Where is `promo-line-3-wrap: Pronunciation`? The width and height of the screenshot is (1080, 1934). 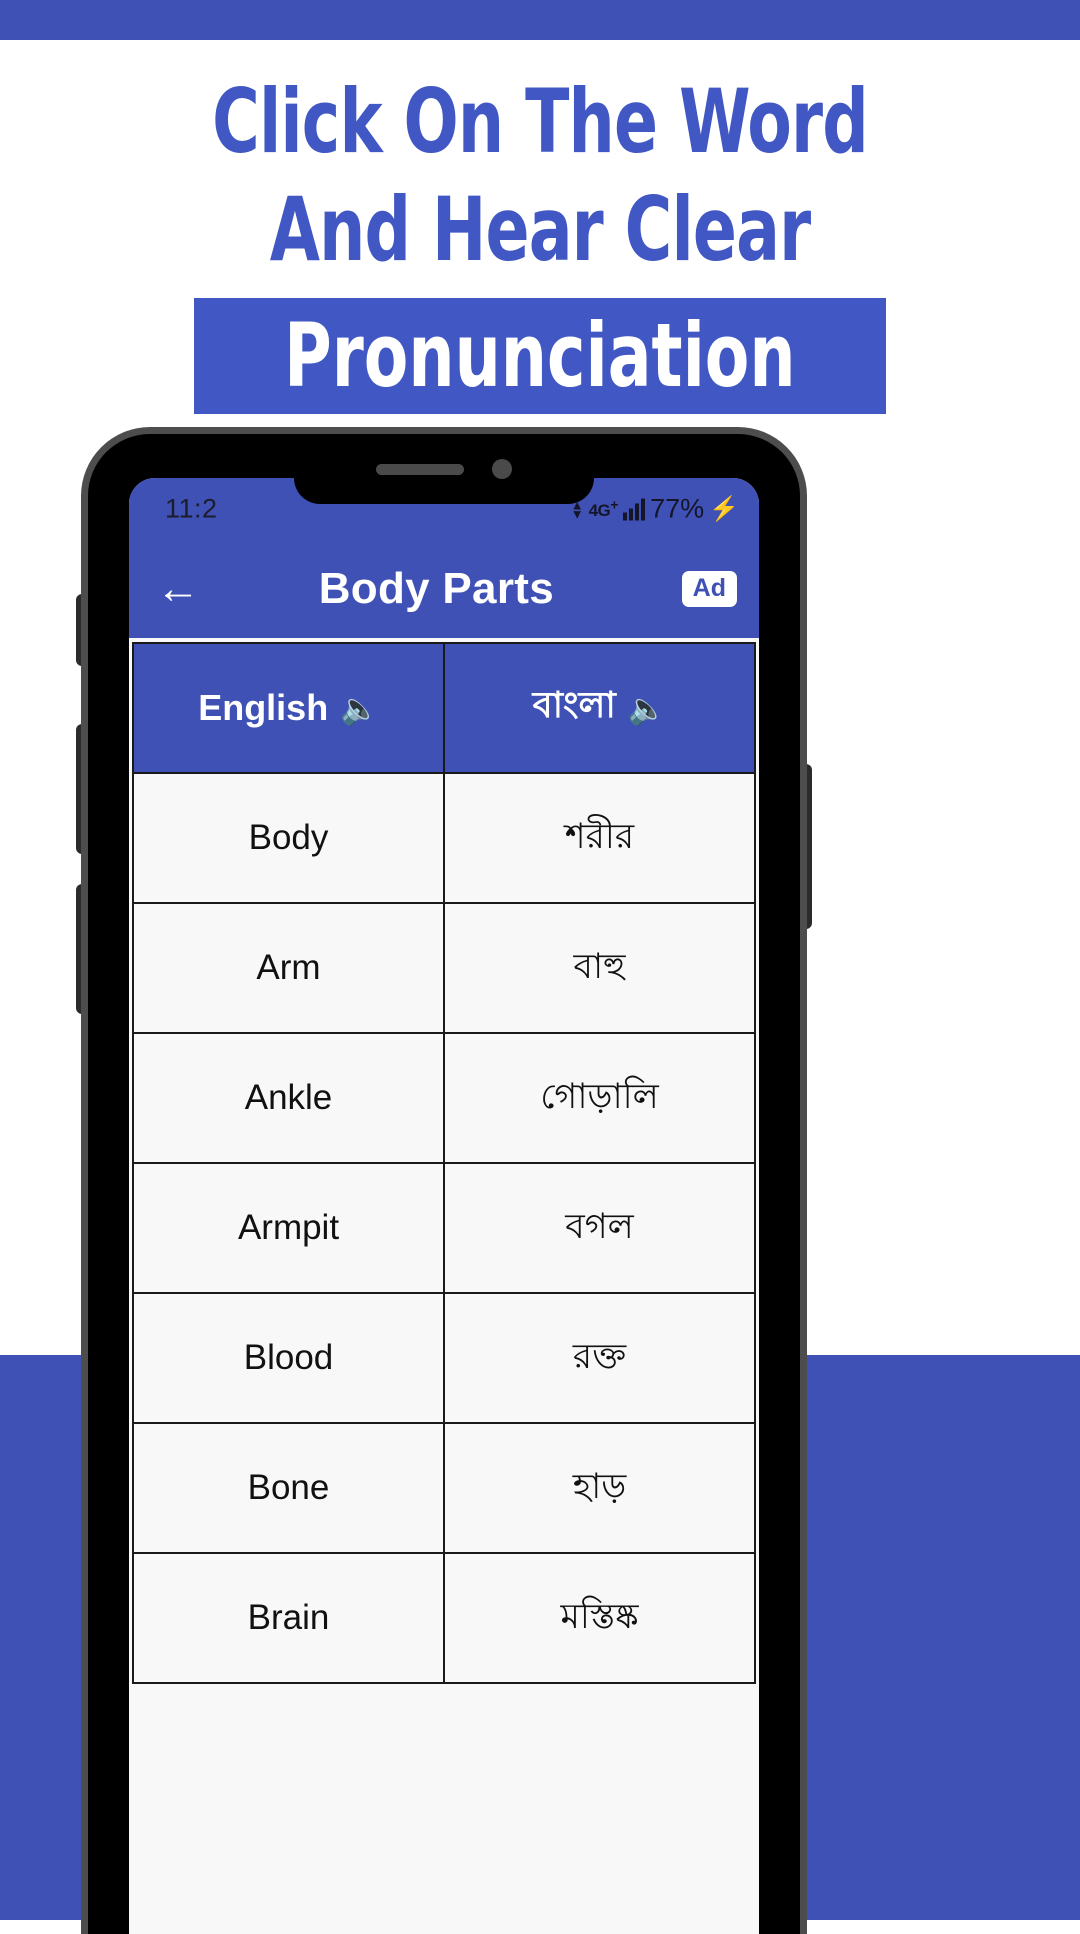
promo-line-3-wrap: Pronunciation is located at coordinates (540, 356).